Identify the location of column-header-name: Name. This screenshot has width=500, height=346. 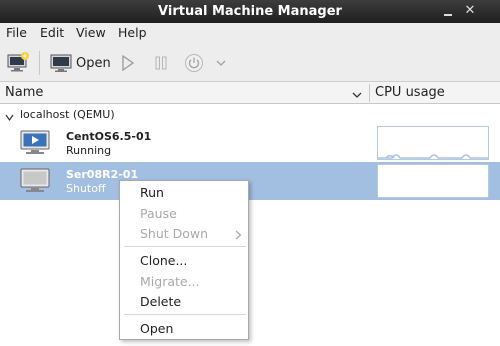
(24, 92).